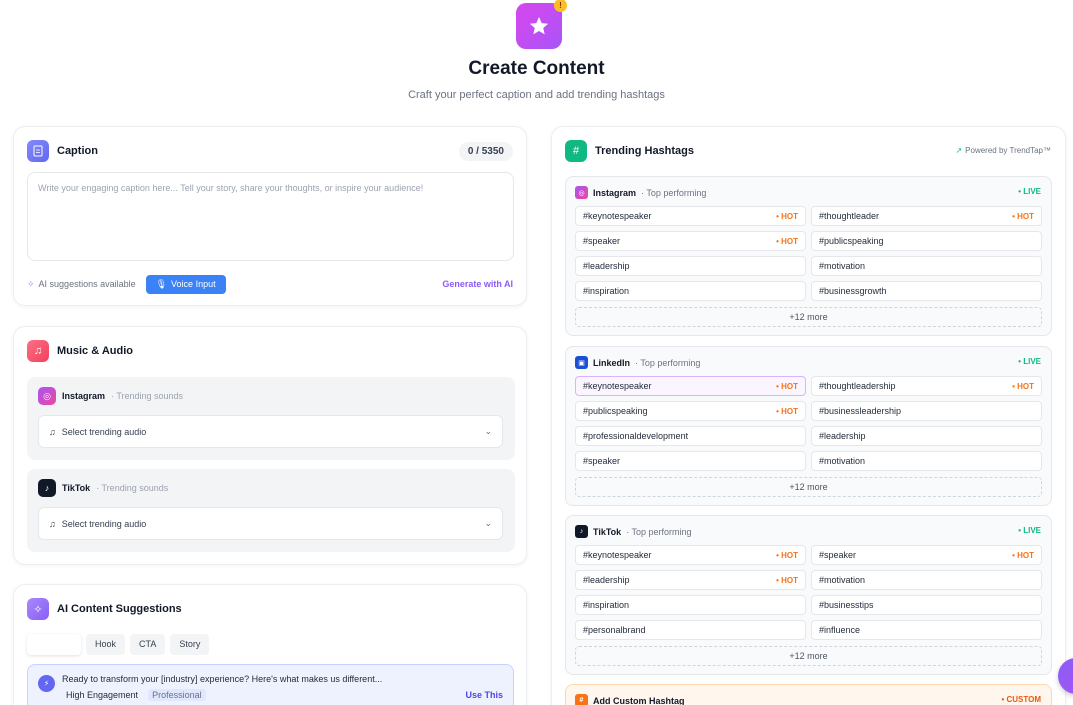 This screenshot has height=705, width=1073. What do you see at coordinates (190, 644) in the screenshot?
I see `tab-story: Story` at bounding box center [190, 644].